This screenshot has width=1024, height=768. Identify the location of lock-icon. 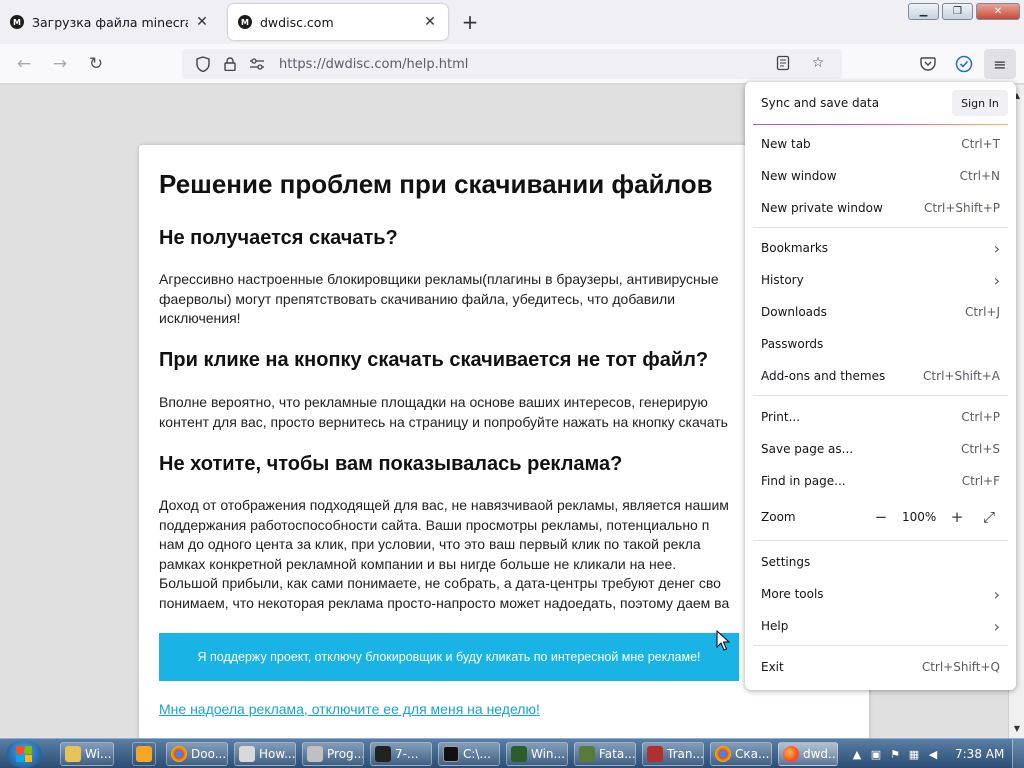
(230, 64).